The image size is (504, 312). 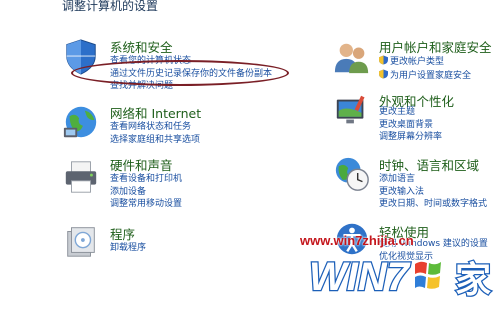 I want to click on link-network-status: 查看网络状态和任务, so click(x=155, y=127).